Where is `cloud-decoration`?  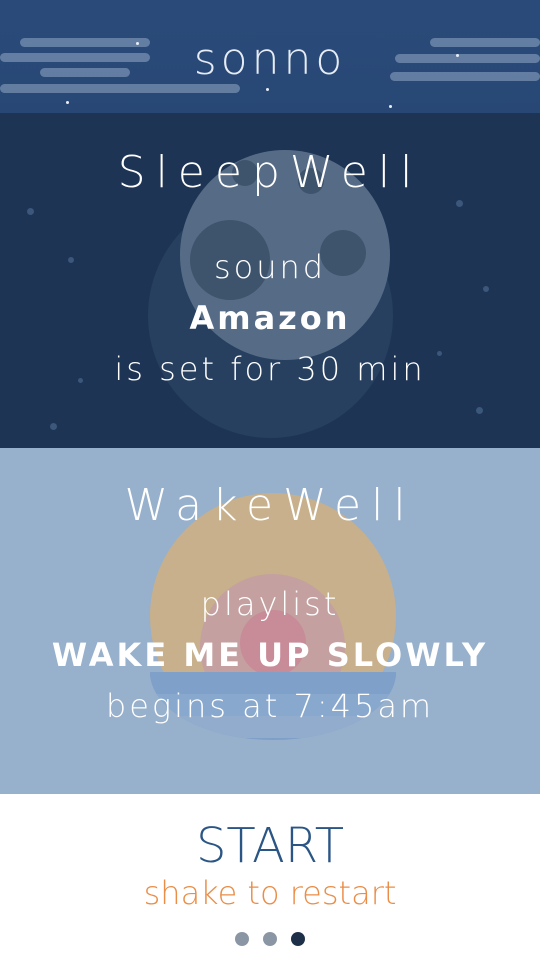 cloud-decoration is located at coordinates (120, 88).